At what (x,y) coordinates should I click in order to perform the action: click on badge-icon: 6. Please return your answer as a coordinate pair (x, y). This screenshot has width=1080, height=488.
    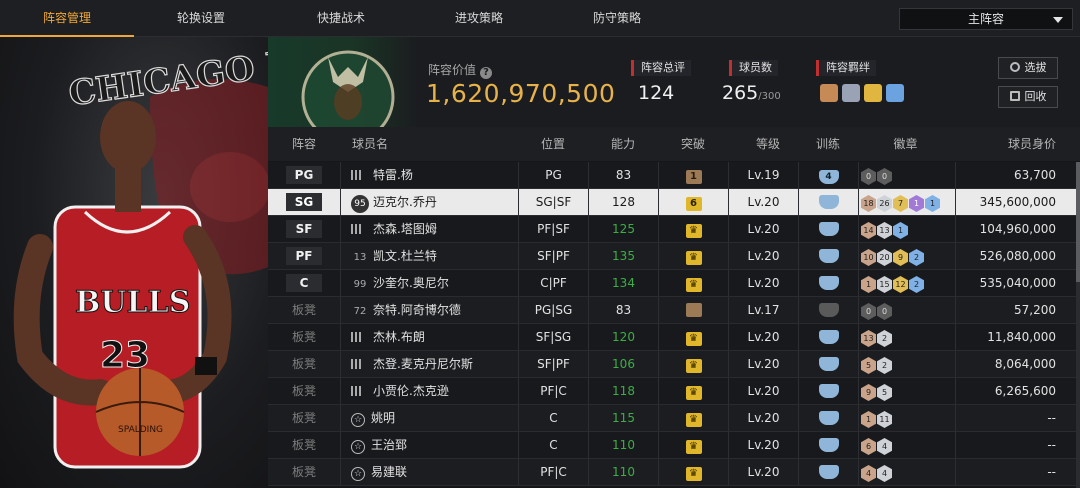
    Looking at the image, I should click on (868, 446).